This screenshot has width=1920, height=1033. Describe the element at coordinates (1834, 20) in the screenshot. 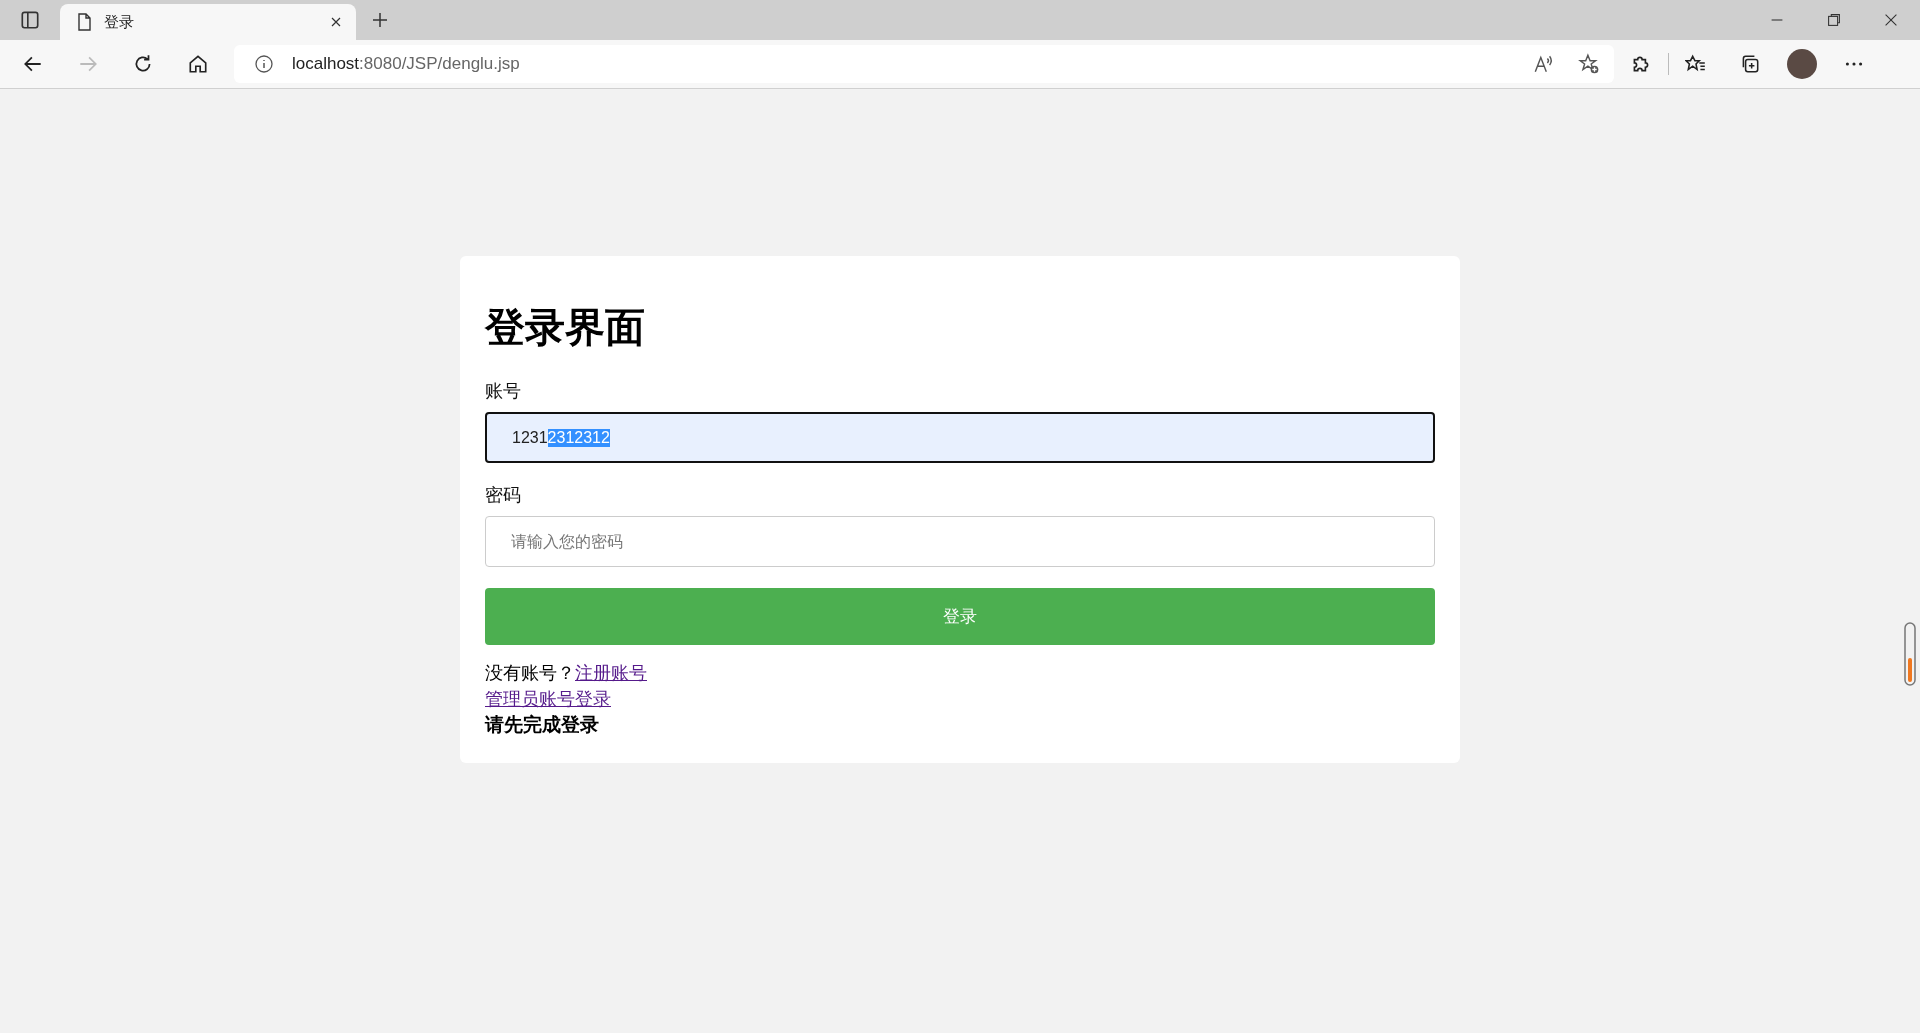

I see `restore-icon` at that location.